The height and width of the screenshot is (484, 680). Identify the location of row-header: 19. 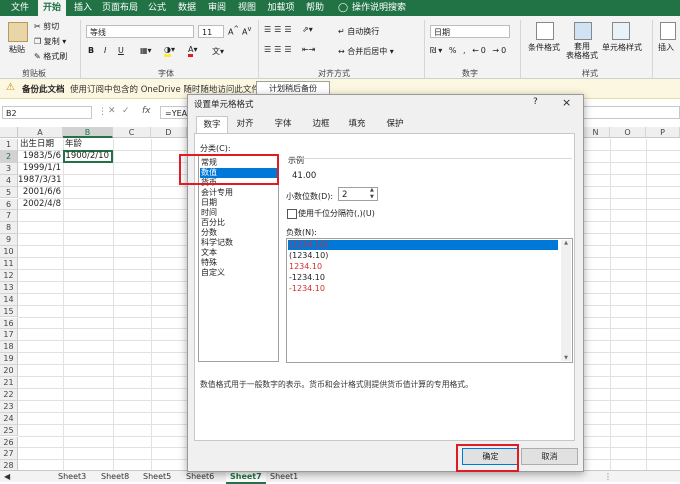
(9, 359).